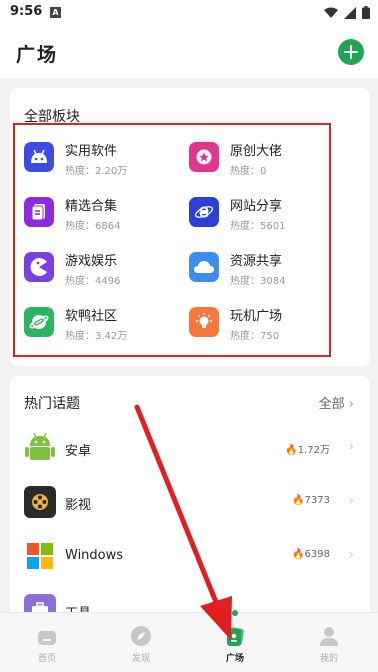  I want to click on board-item-community: 软鸭社区 热度：3.42万, so click(99, 323).